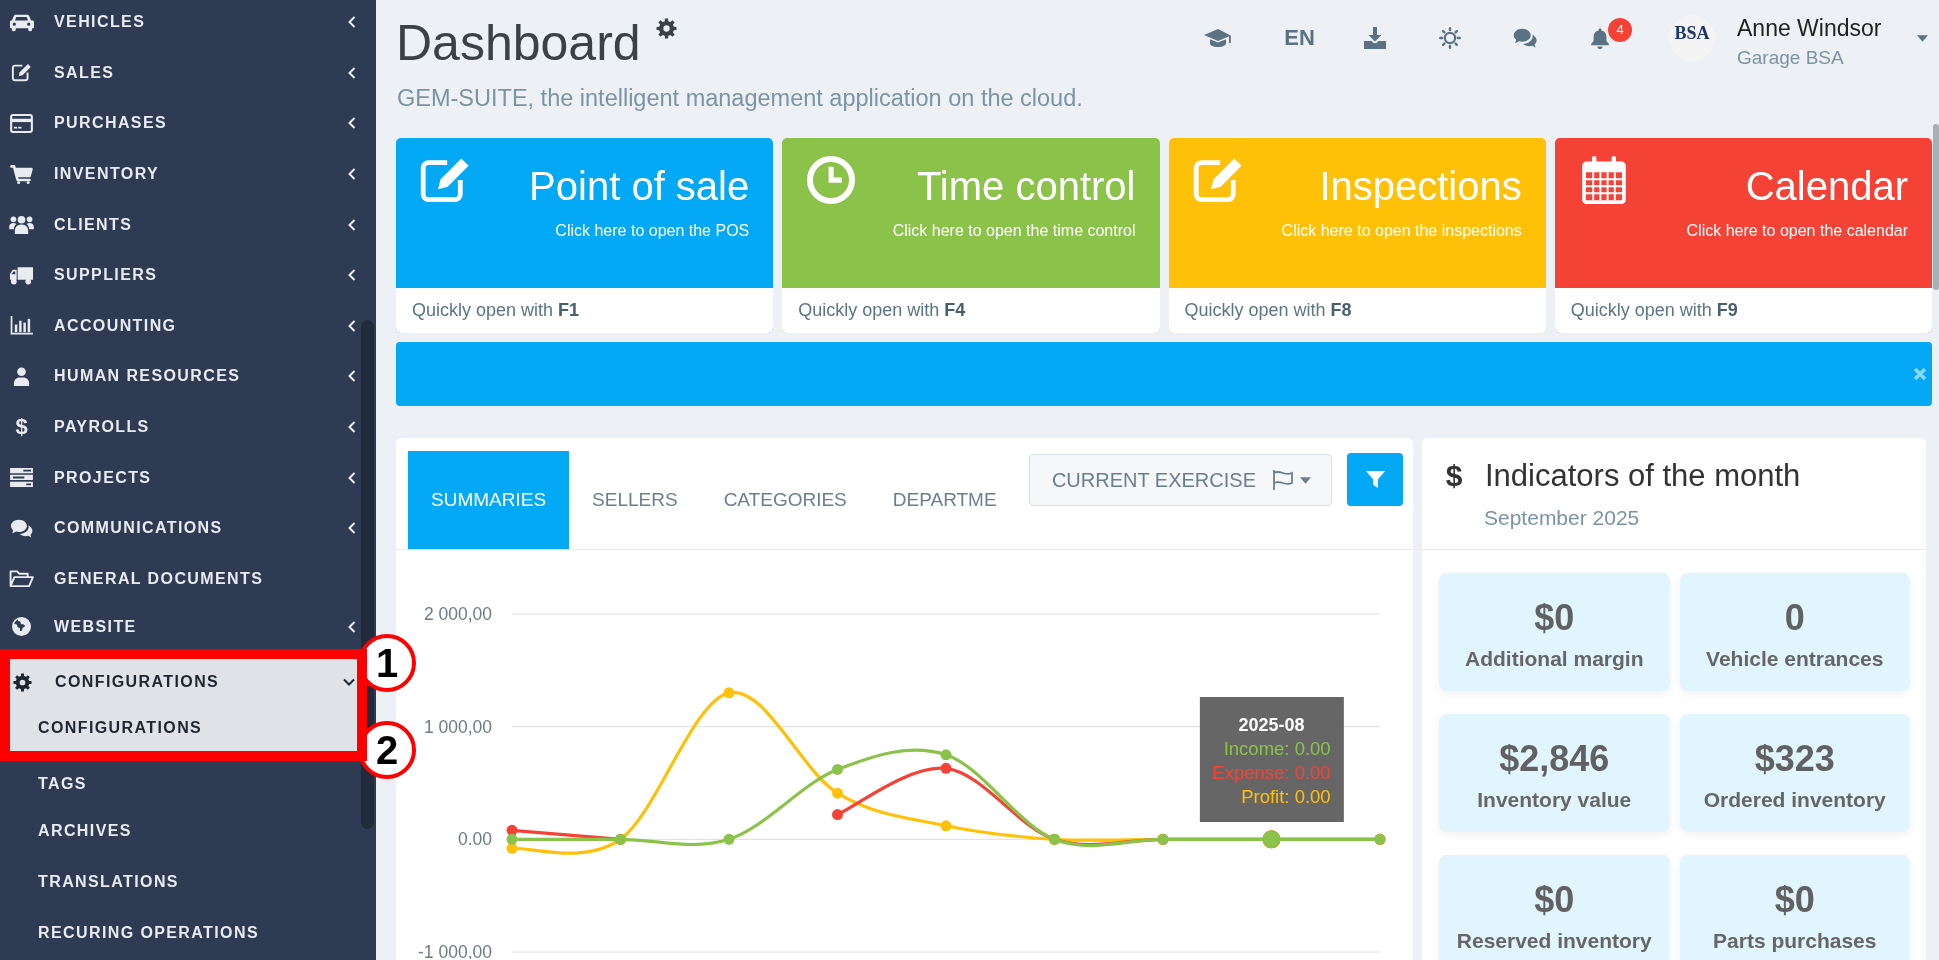 This screenshot has width=1939, height=960. I want to click on stat-label: Ordered inventory, so click(1794, 800).